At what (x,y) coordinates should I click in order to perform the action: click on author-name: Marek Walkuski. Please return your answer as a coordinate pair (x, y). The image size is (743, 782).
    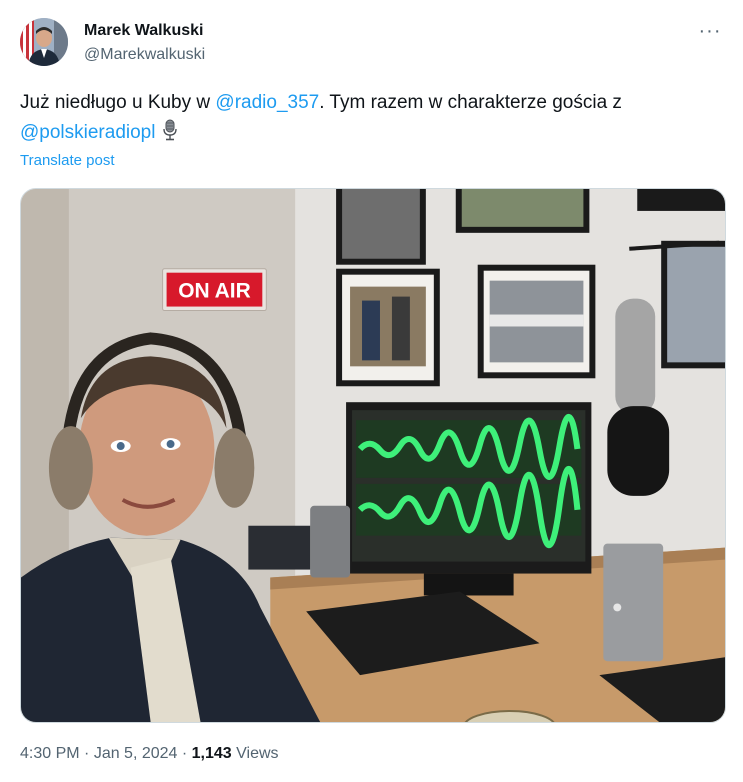
    Looking at the image, I should click on (143, 31).